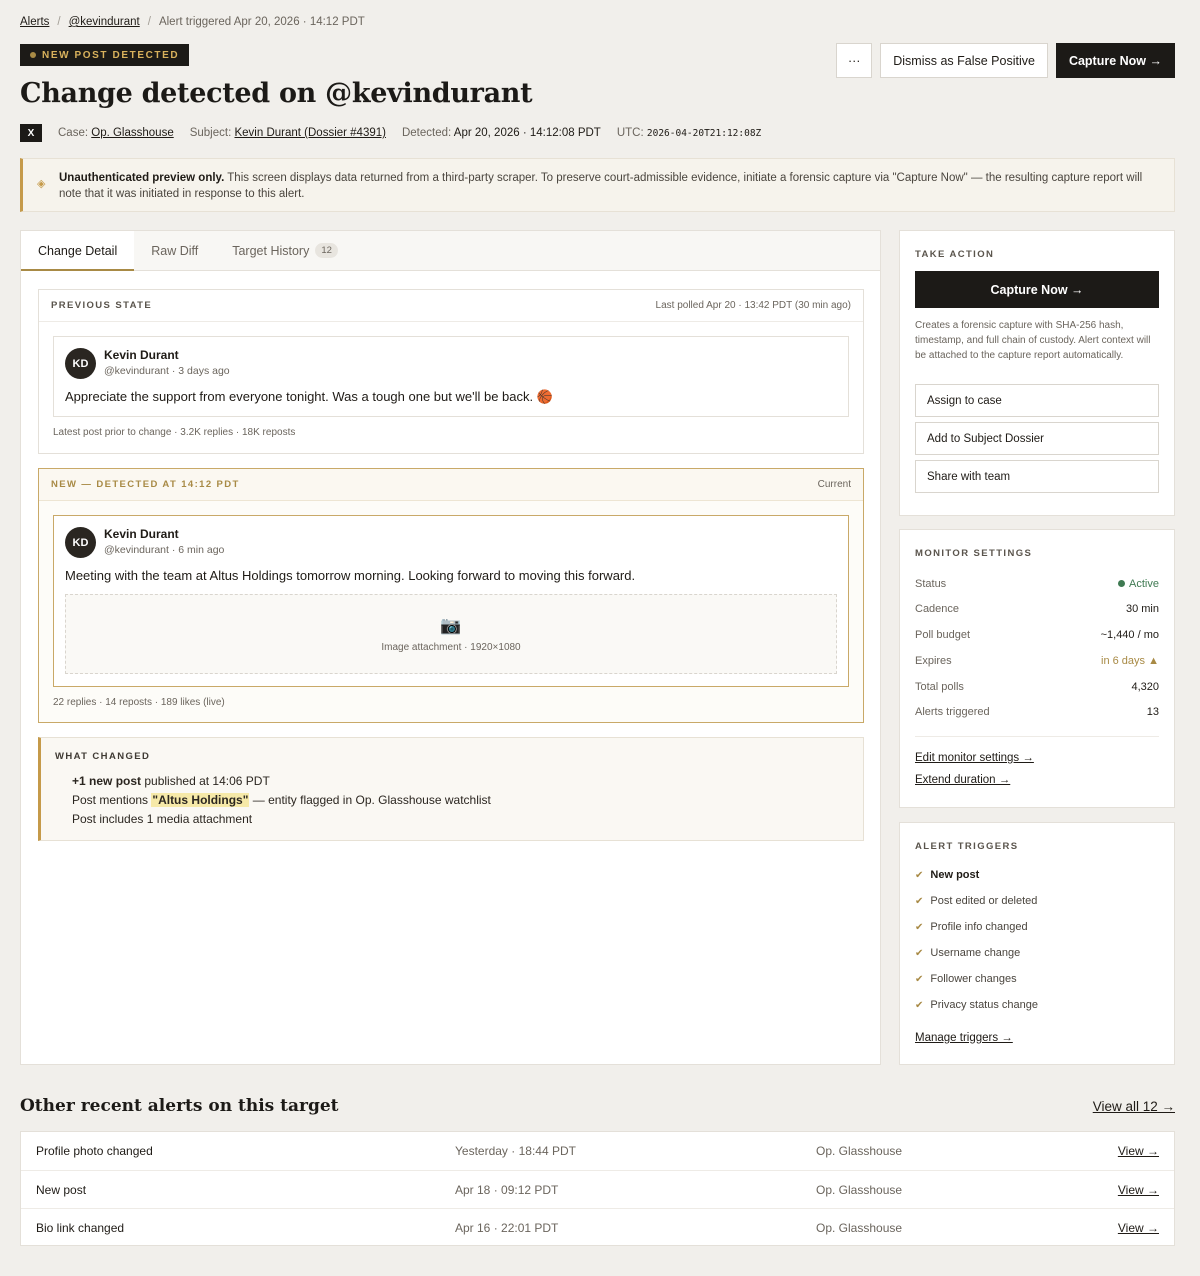  What do you see at coordinates (974, 758) in the screenshot?
I see `edit-monitor-settings-link: Edit monitor settings →` at bounding box center [974, 758].